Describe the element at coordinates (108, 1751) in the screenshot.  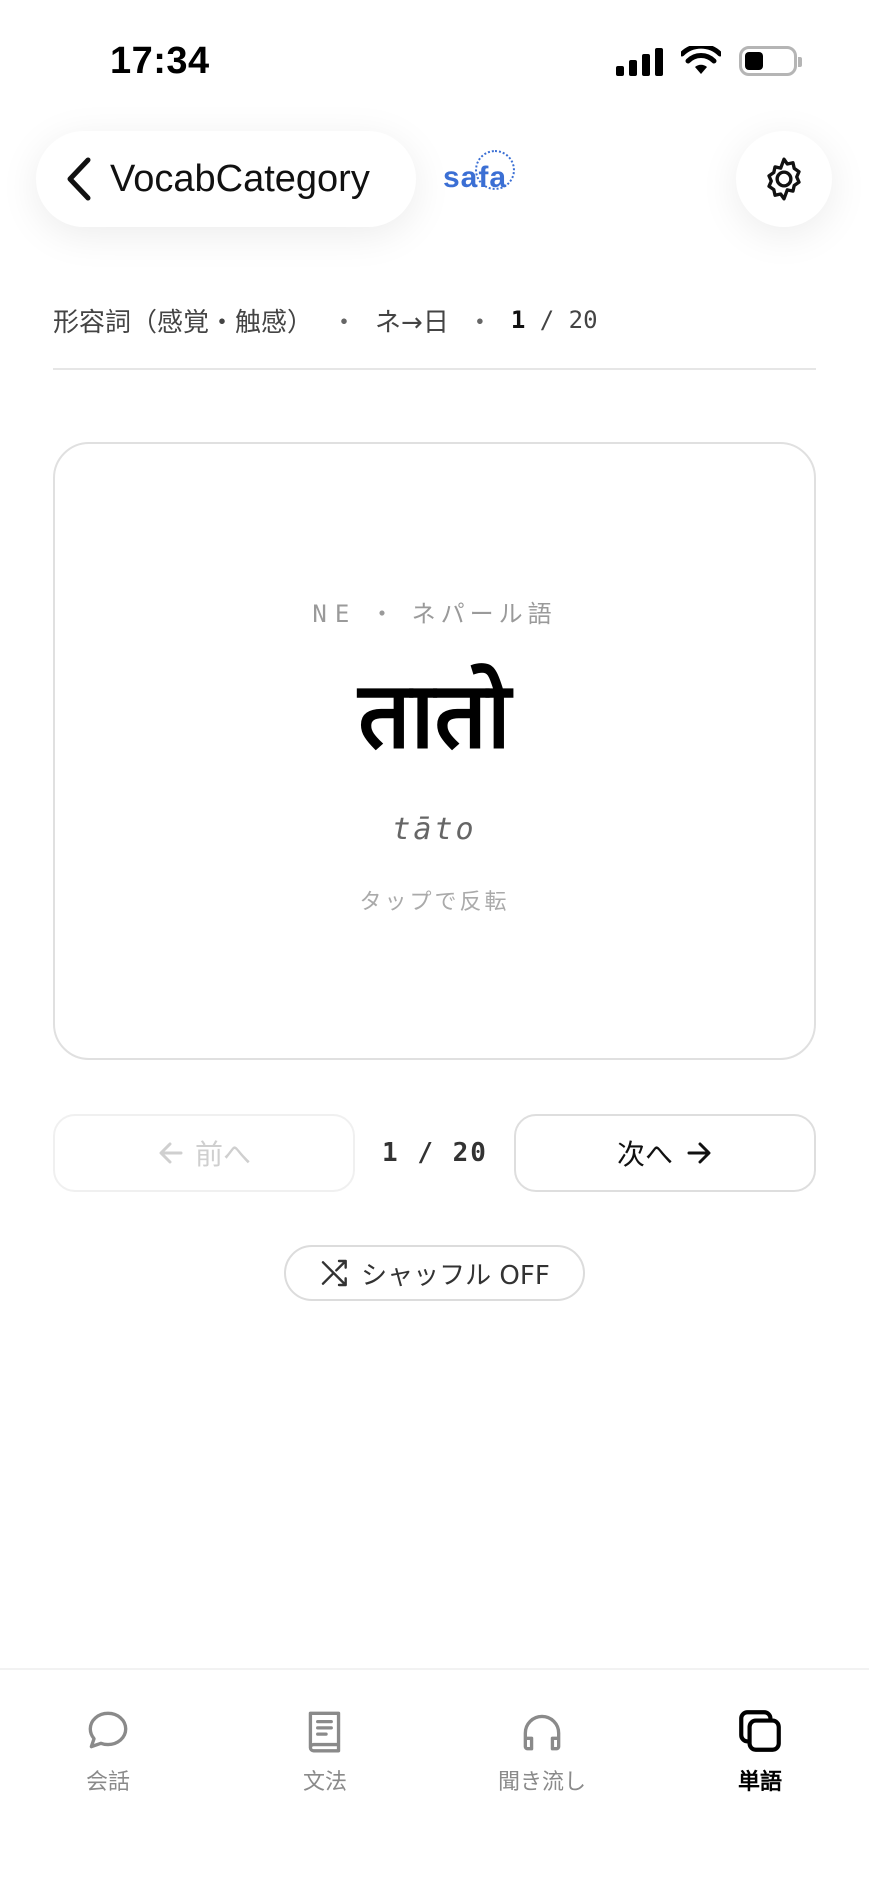
I see `tab-conversation: 会話` at that location.